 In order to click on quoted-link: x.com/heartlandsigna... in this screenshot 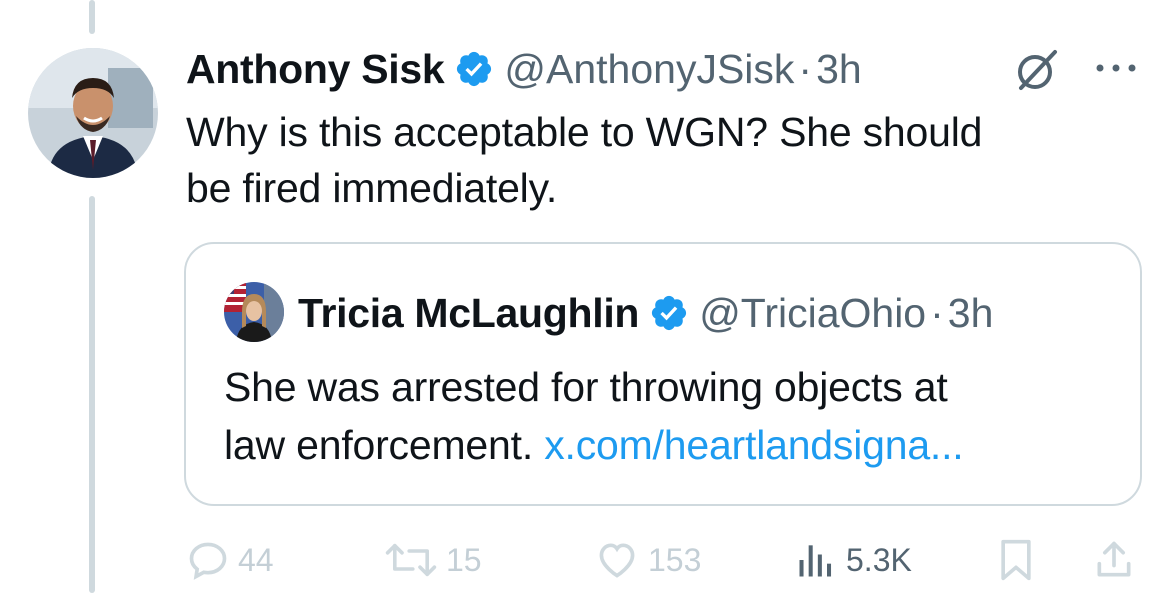, I will do `click(753, 445)`.